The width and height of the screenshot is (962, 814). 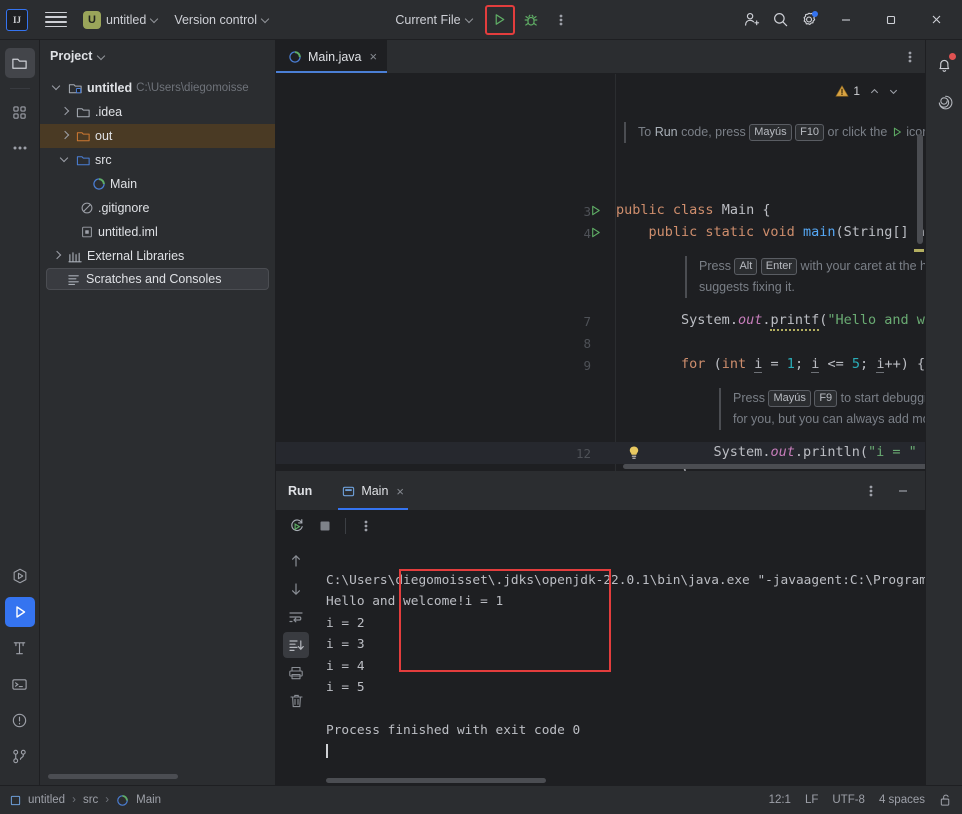 What do you see at coordinates (531, 20) in the screenshot?
I see `debug-button` at bounding box center [531, 20].